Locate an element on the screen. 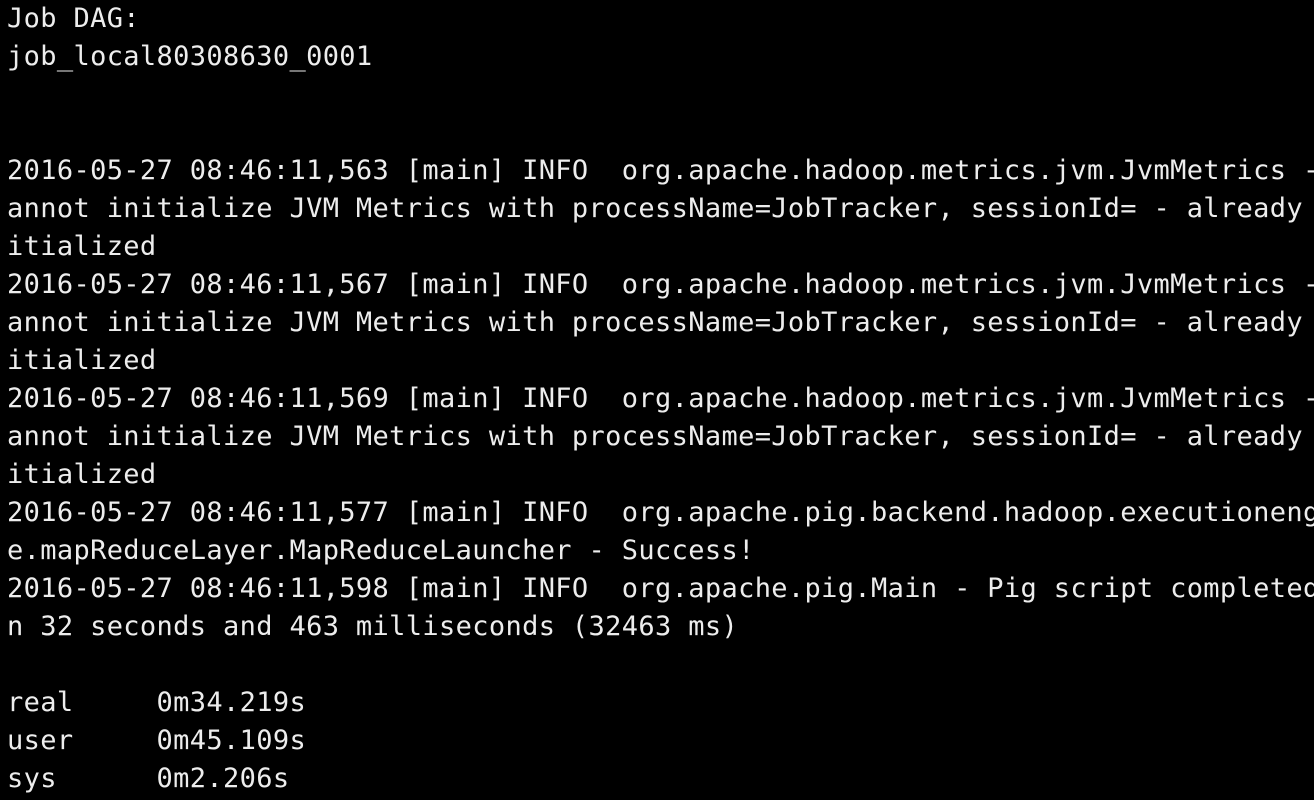  output-line-time-sys: sys 0m2.206s is located at coordinates (148, 778).